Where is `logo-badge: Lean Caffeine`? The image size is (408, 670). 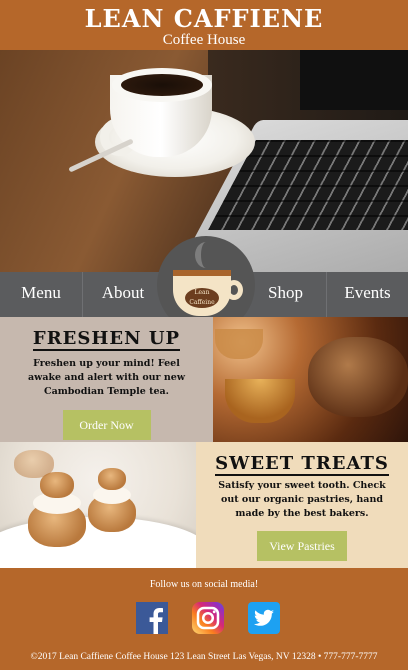
logo-badge: Lean Caffeine is located at coordinates (202, 298).